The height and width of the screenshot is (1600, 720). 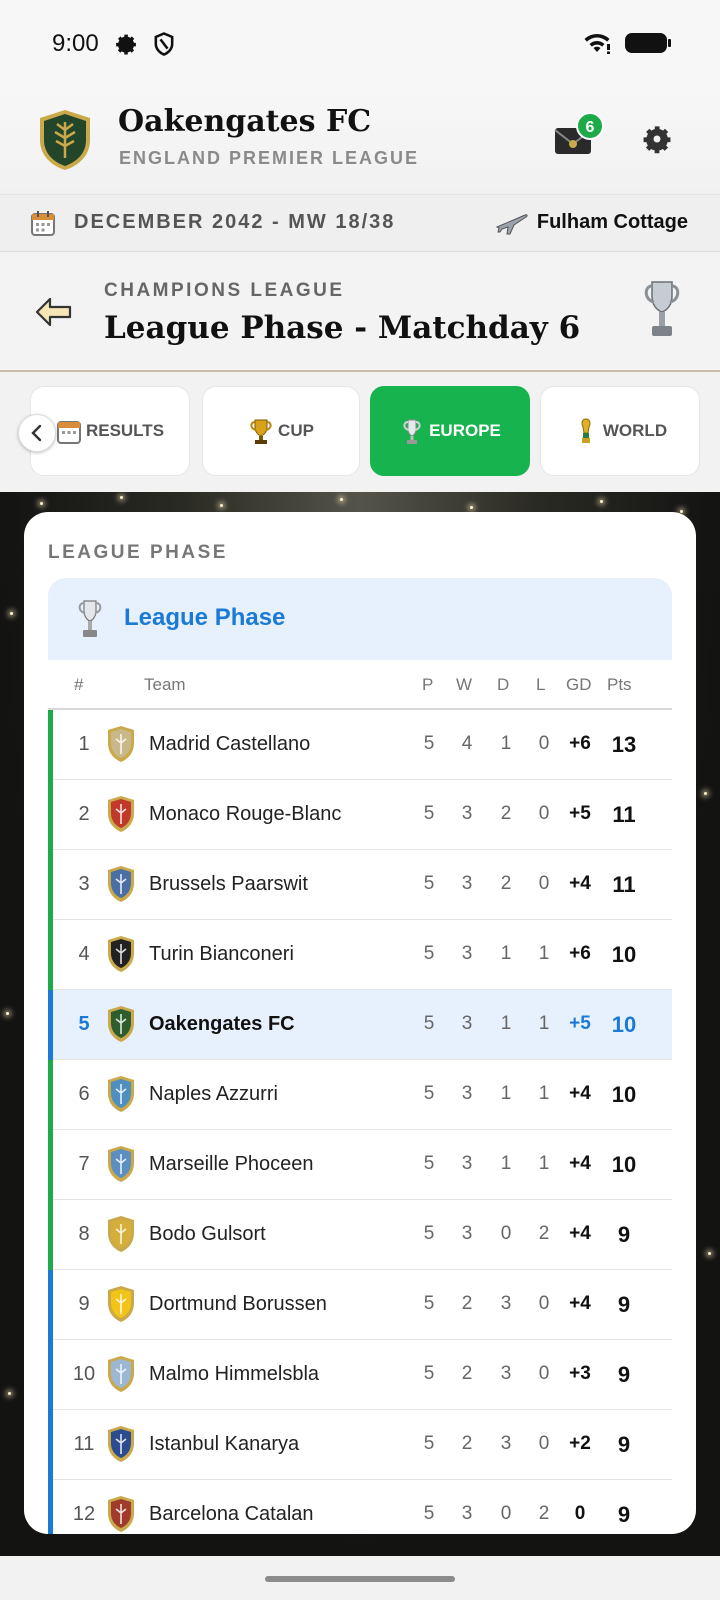 I want to click on wifi-icon, so click(x=597, y=43).